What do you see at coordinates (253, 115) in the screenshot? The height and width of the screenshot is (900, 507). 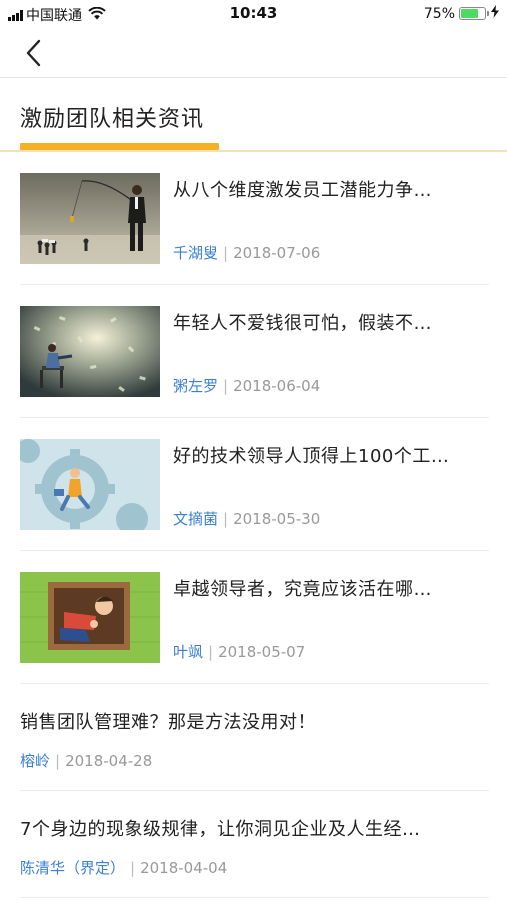 I see `section-header: 激励团队相关资讯` at bounding box center [253, 115].